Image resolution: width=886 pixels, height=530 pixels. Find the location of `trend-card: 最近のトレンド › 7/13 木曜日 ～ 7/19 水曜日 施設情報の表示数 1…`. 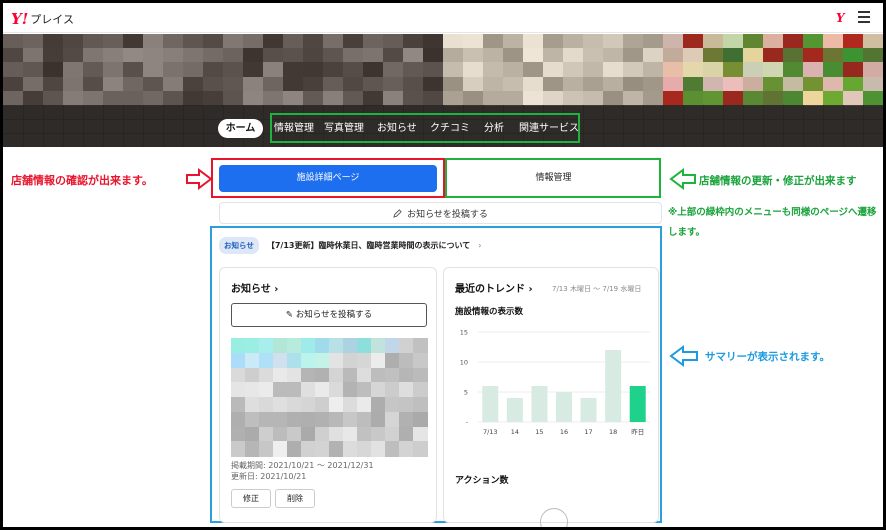

trend-card: 最近のトレンド › 7/13 木曜日 ～ 7/19 水曜日 施設情報の表示数 1… is located at coordinates (551, 397).